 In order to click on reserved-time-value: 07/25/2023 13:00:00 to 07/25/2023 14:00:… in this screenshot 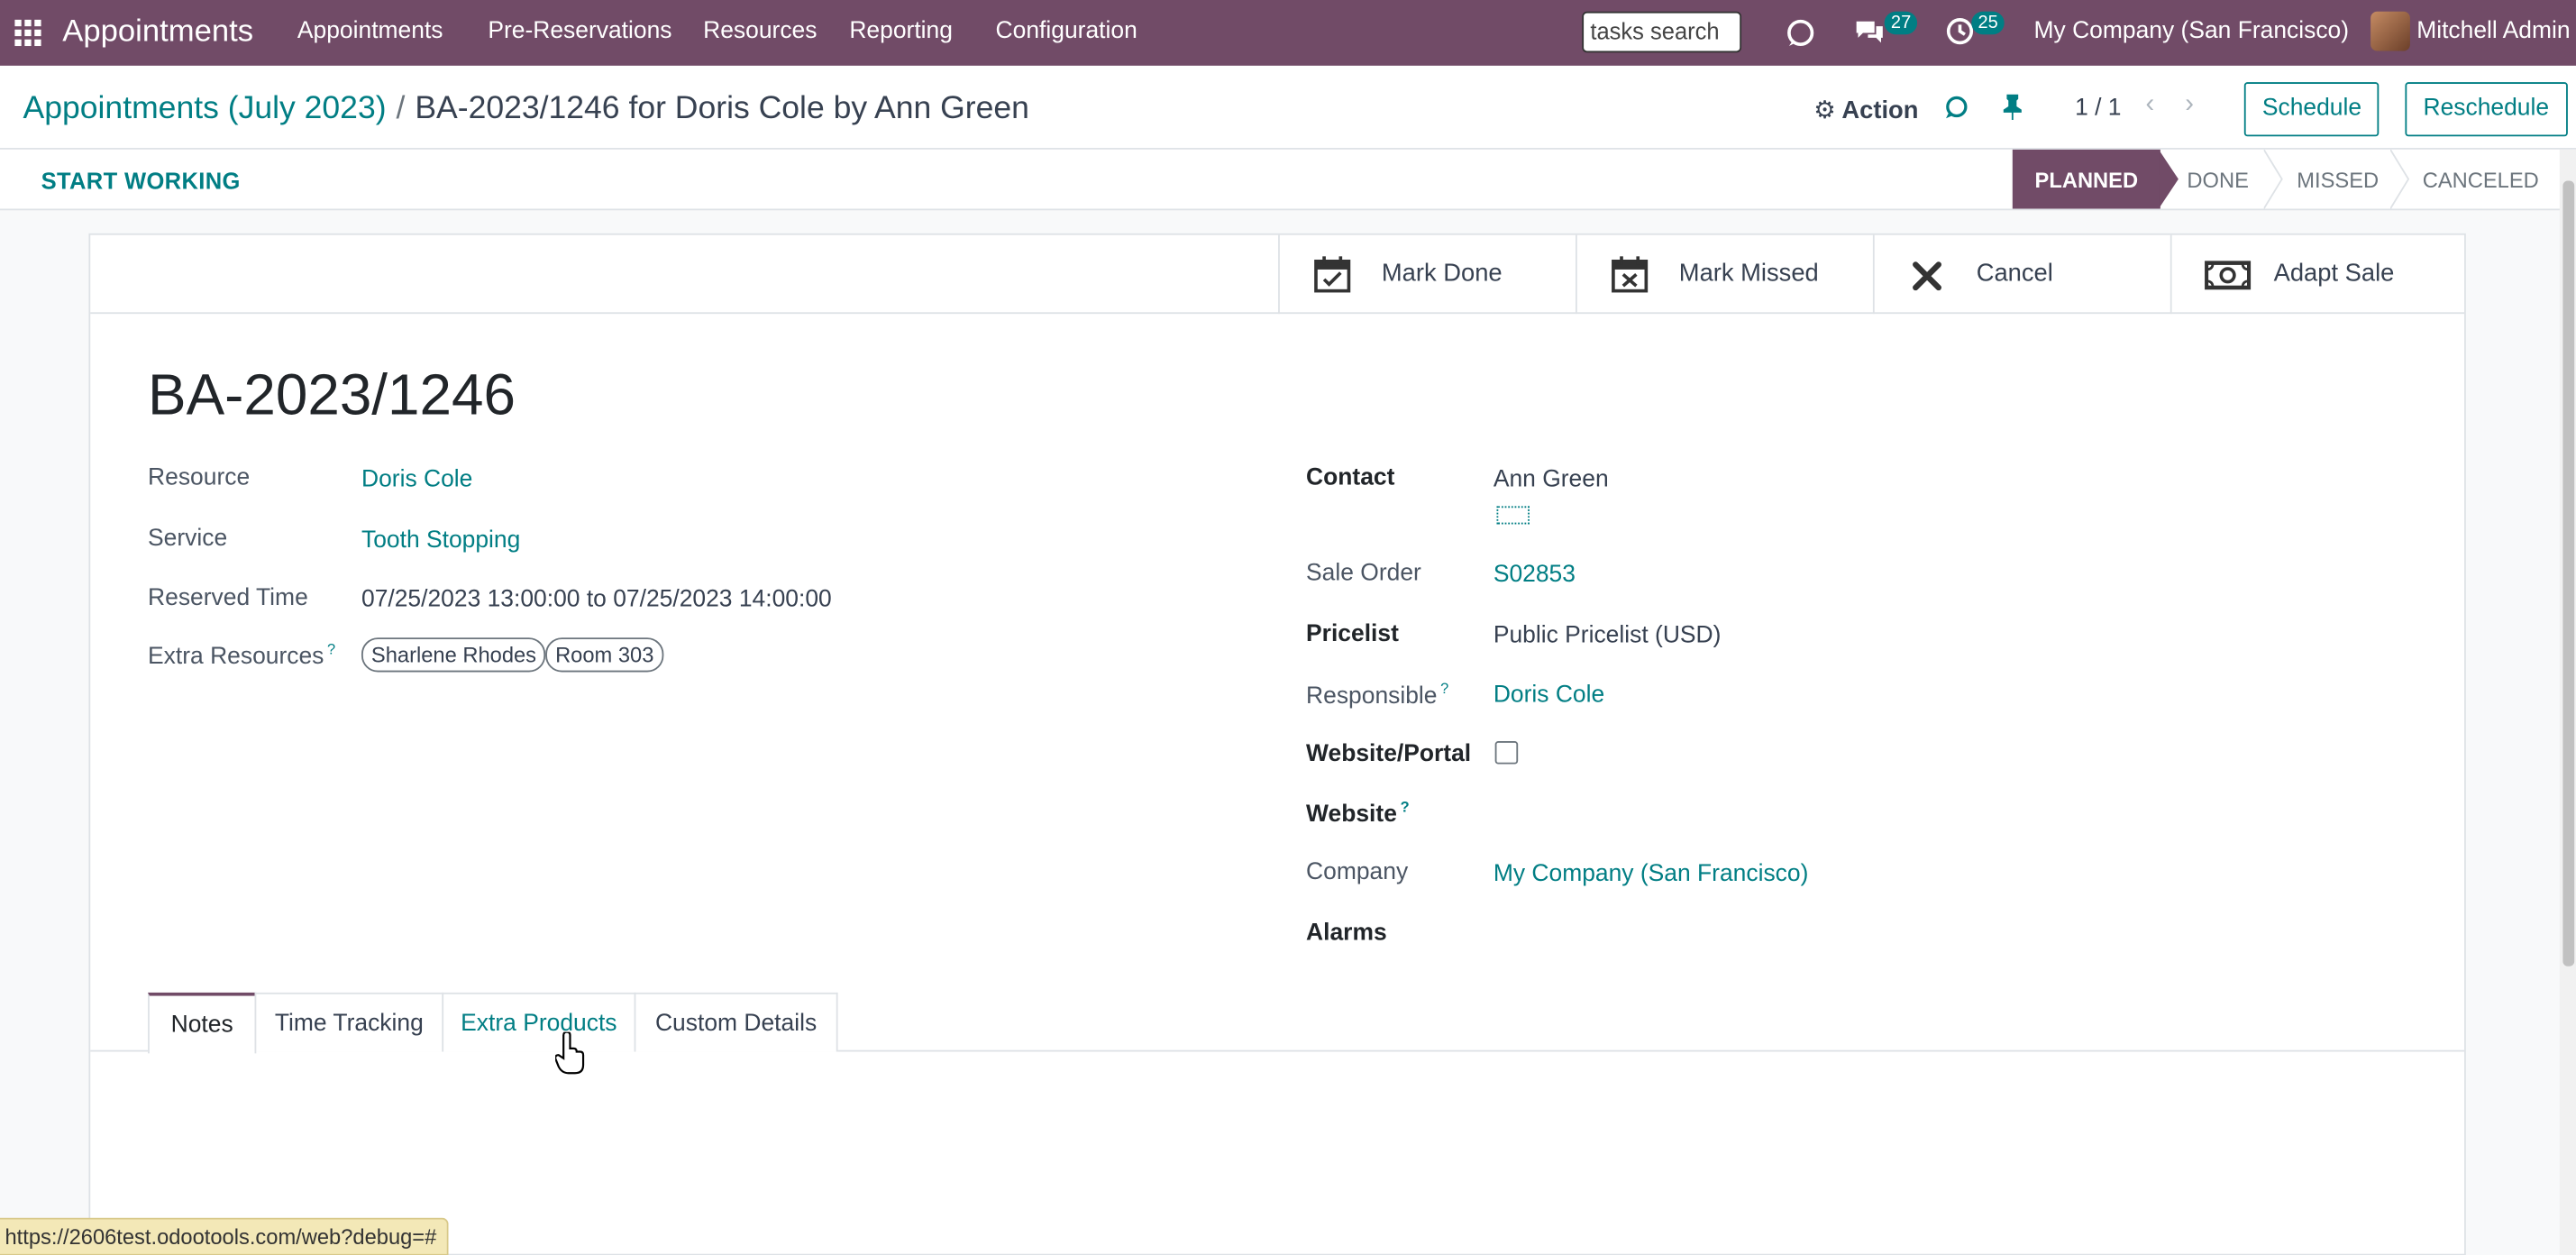, I will do `click(596, 600)`.